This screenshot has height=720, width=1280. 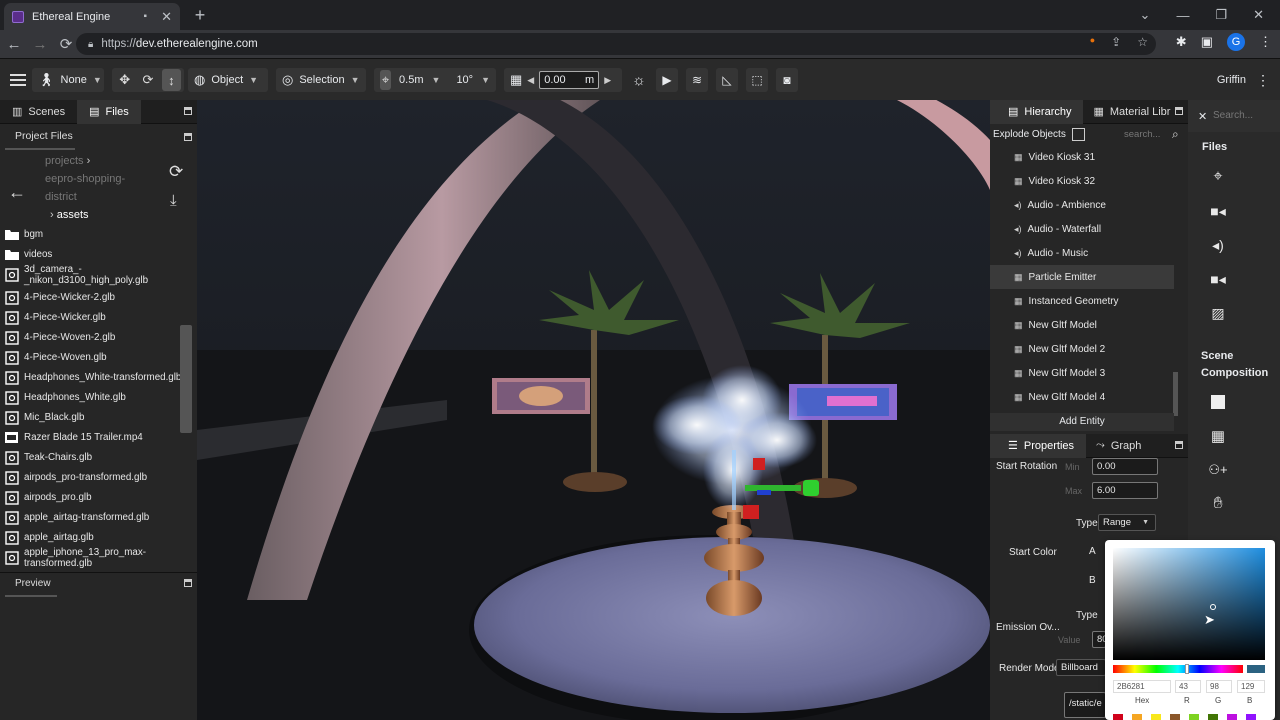 I want to click on breadcrumb-project: eepro-shopping-, so click(x=85, y=179).